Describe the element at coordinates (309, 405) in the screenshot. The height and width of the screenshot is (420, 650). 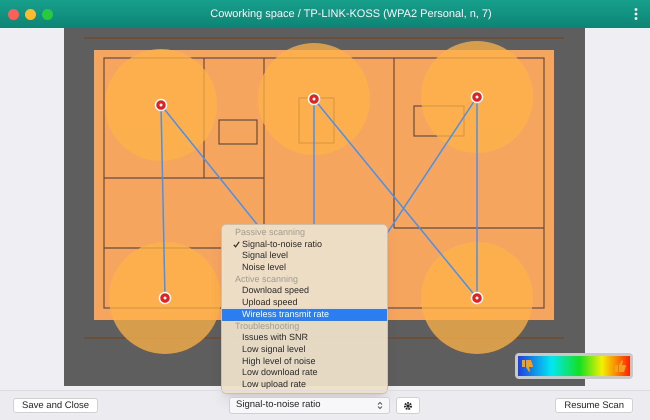
I see `metric-select: Signal-to-noise ratio` at that location.